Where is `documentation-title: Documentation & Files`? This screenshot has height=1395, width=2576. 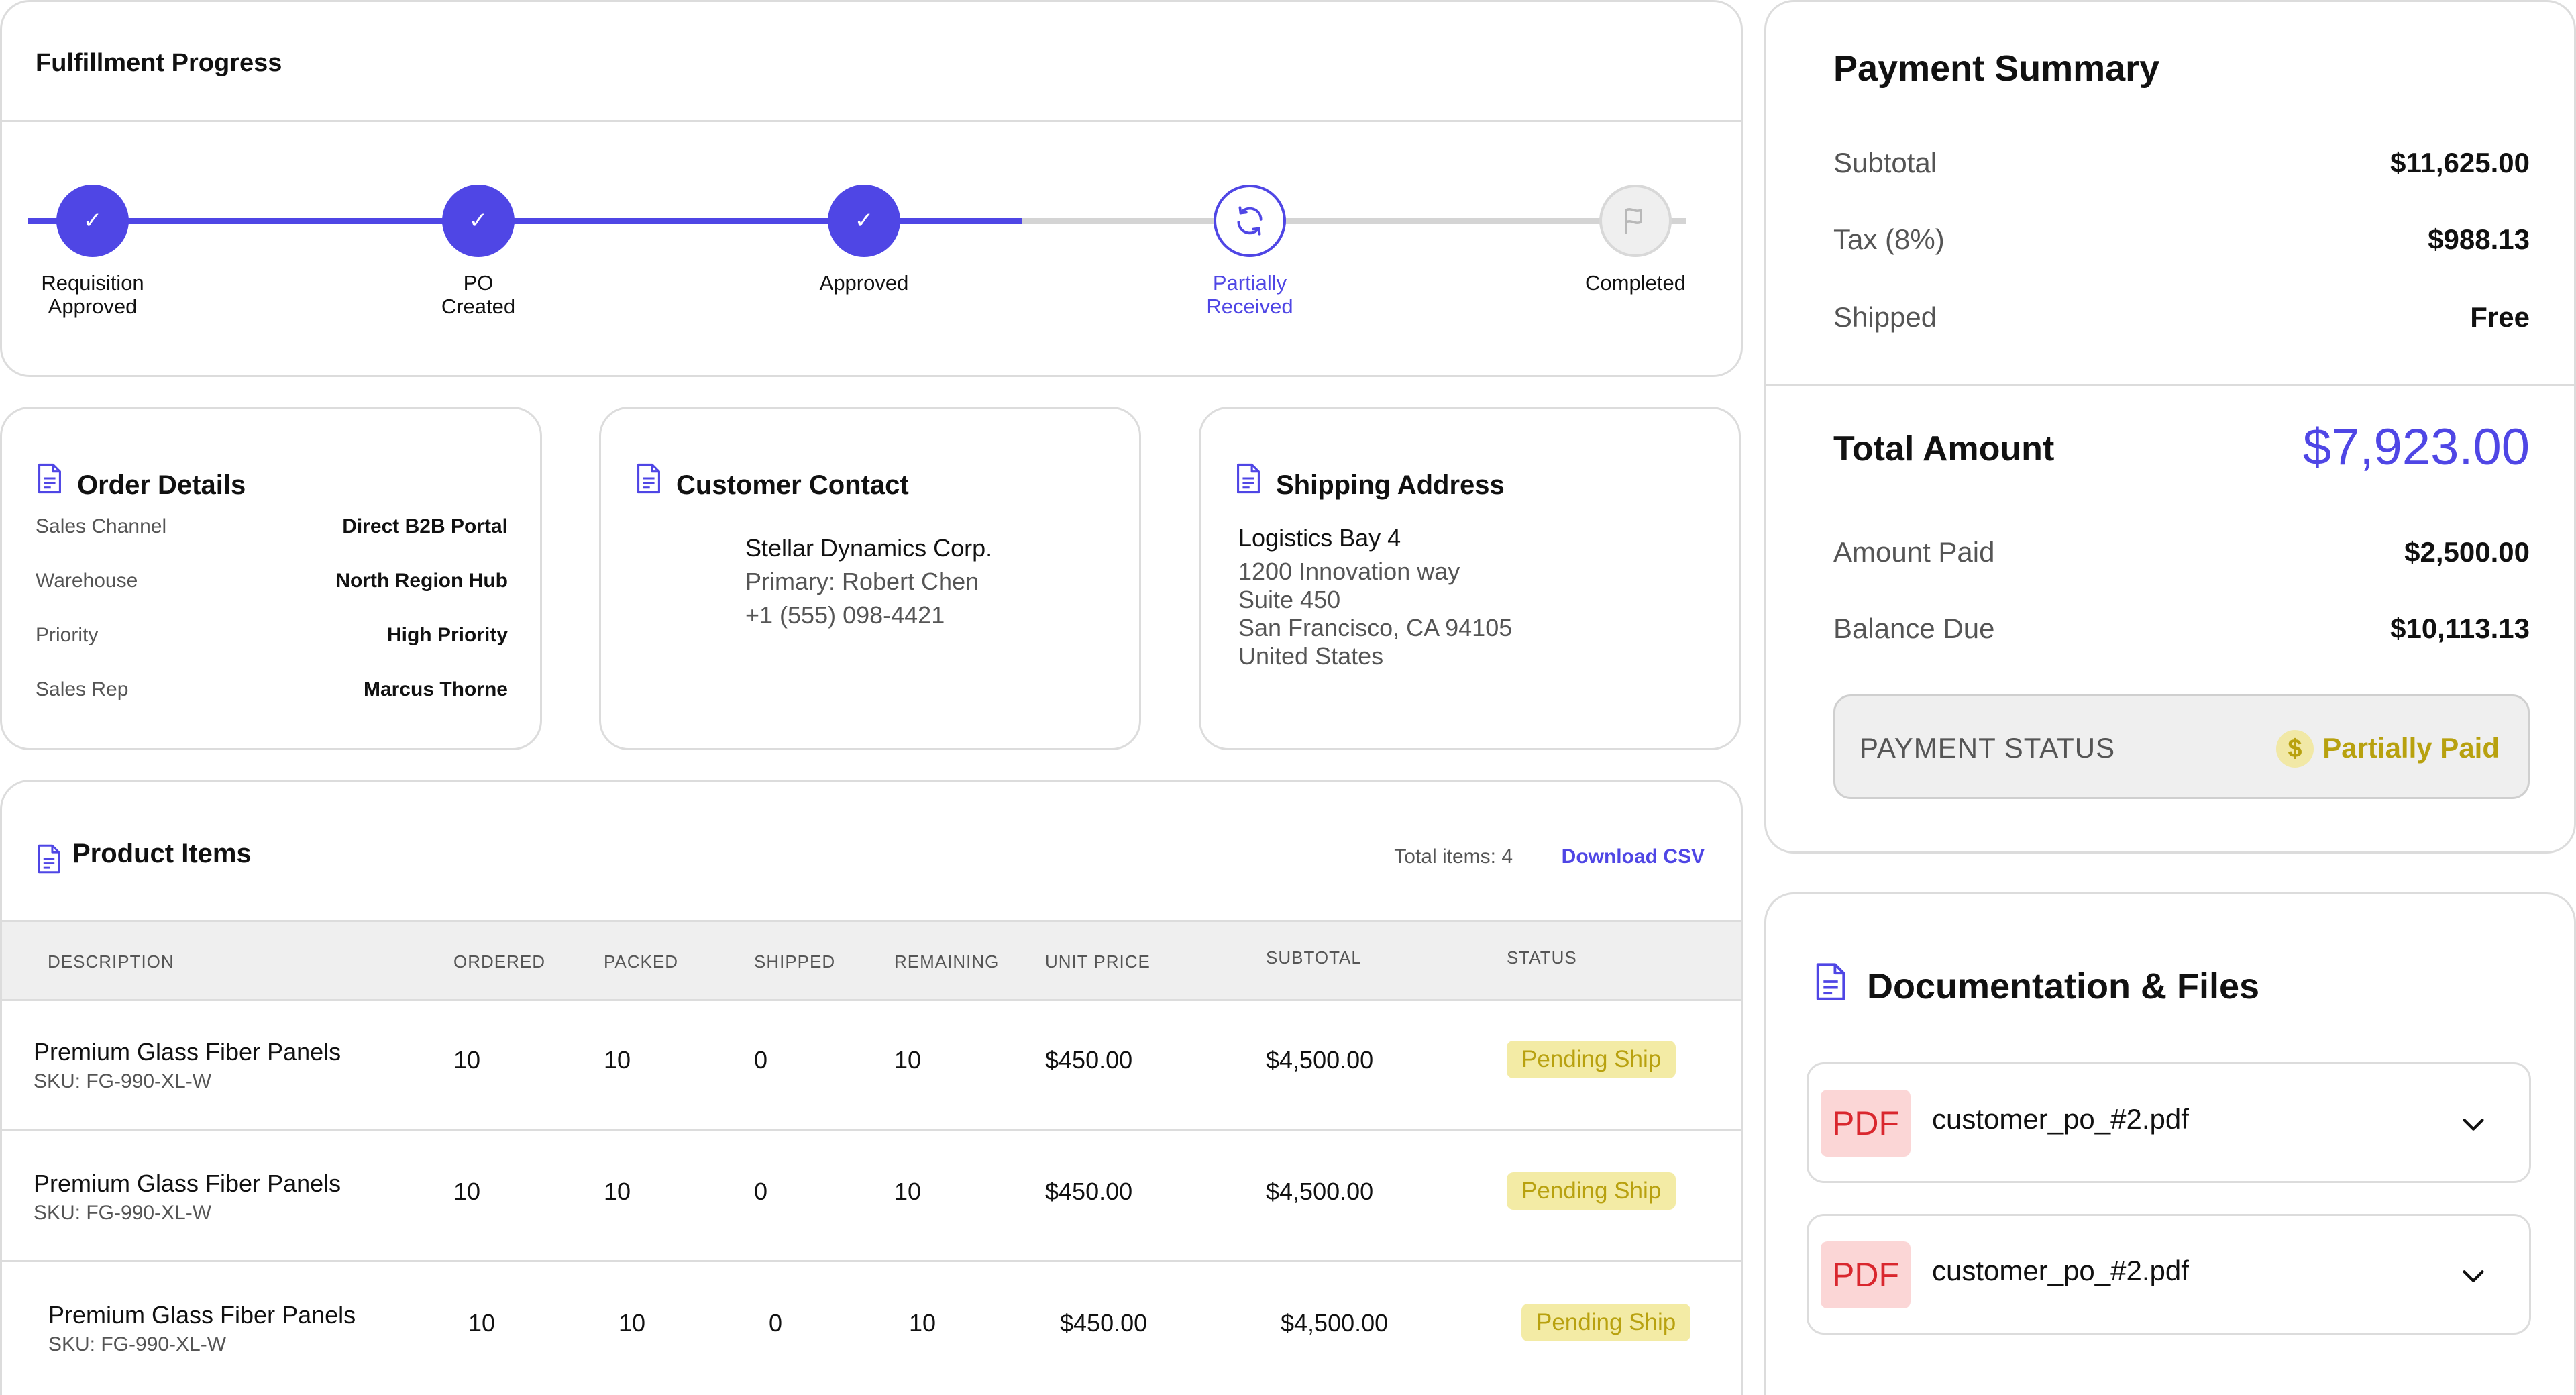
documentation-title: Documentation & Files is located at coordinates (2063, 986).